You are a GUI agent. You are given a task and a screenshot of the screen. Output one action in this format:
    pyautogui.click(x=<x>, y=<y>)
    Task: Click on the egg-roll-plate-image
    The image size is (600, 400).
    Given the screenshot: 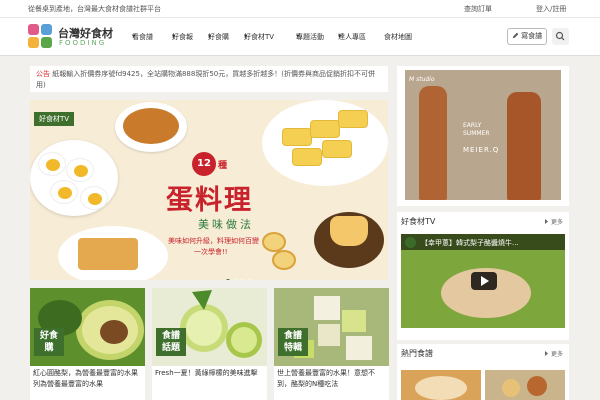 What is the action you would take?
    pyautogui.click(x=325, y=143)
    